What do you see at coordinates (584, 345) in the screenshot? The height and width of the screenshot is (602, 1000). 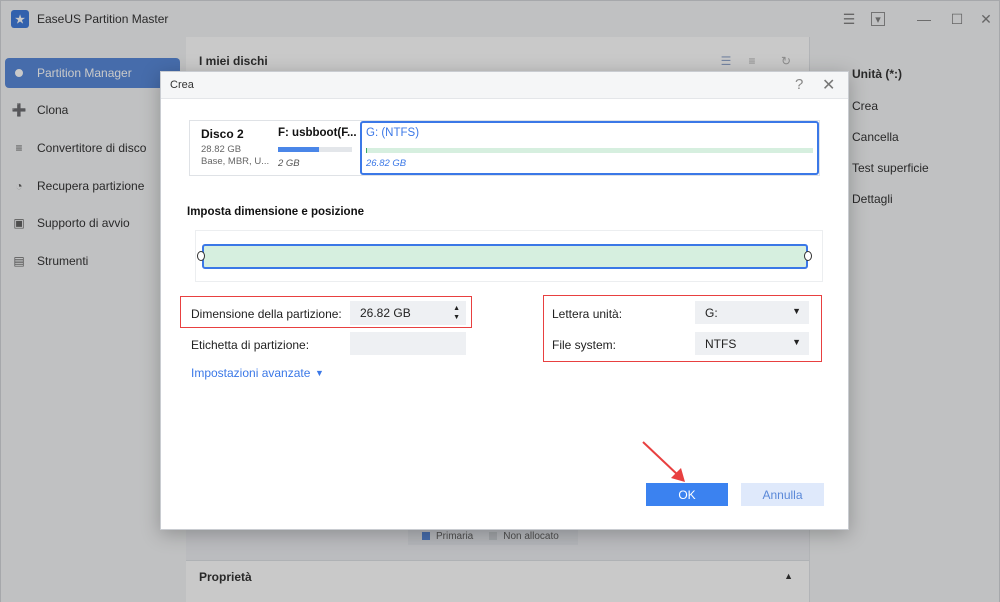 I see `filesystem-label: File system:` at bounding box center [584, 345].